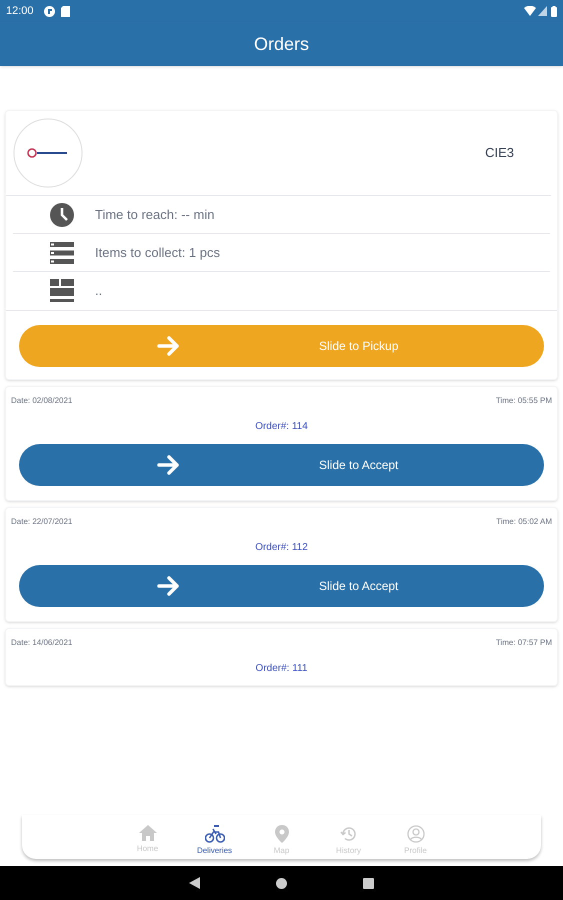  I want to click on order-time: Time: 05:55 PM, so click(524, 401).